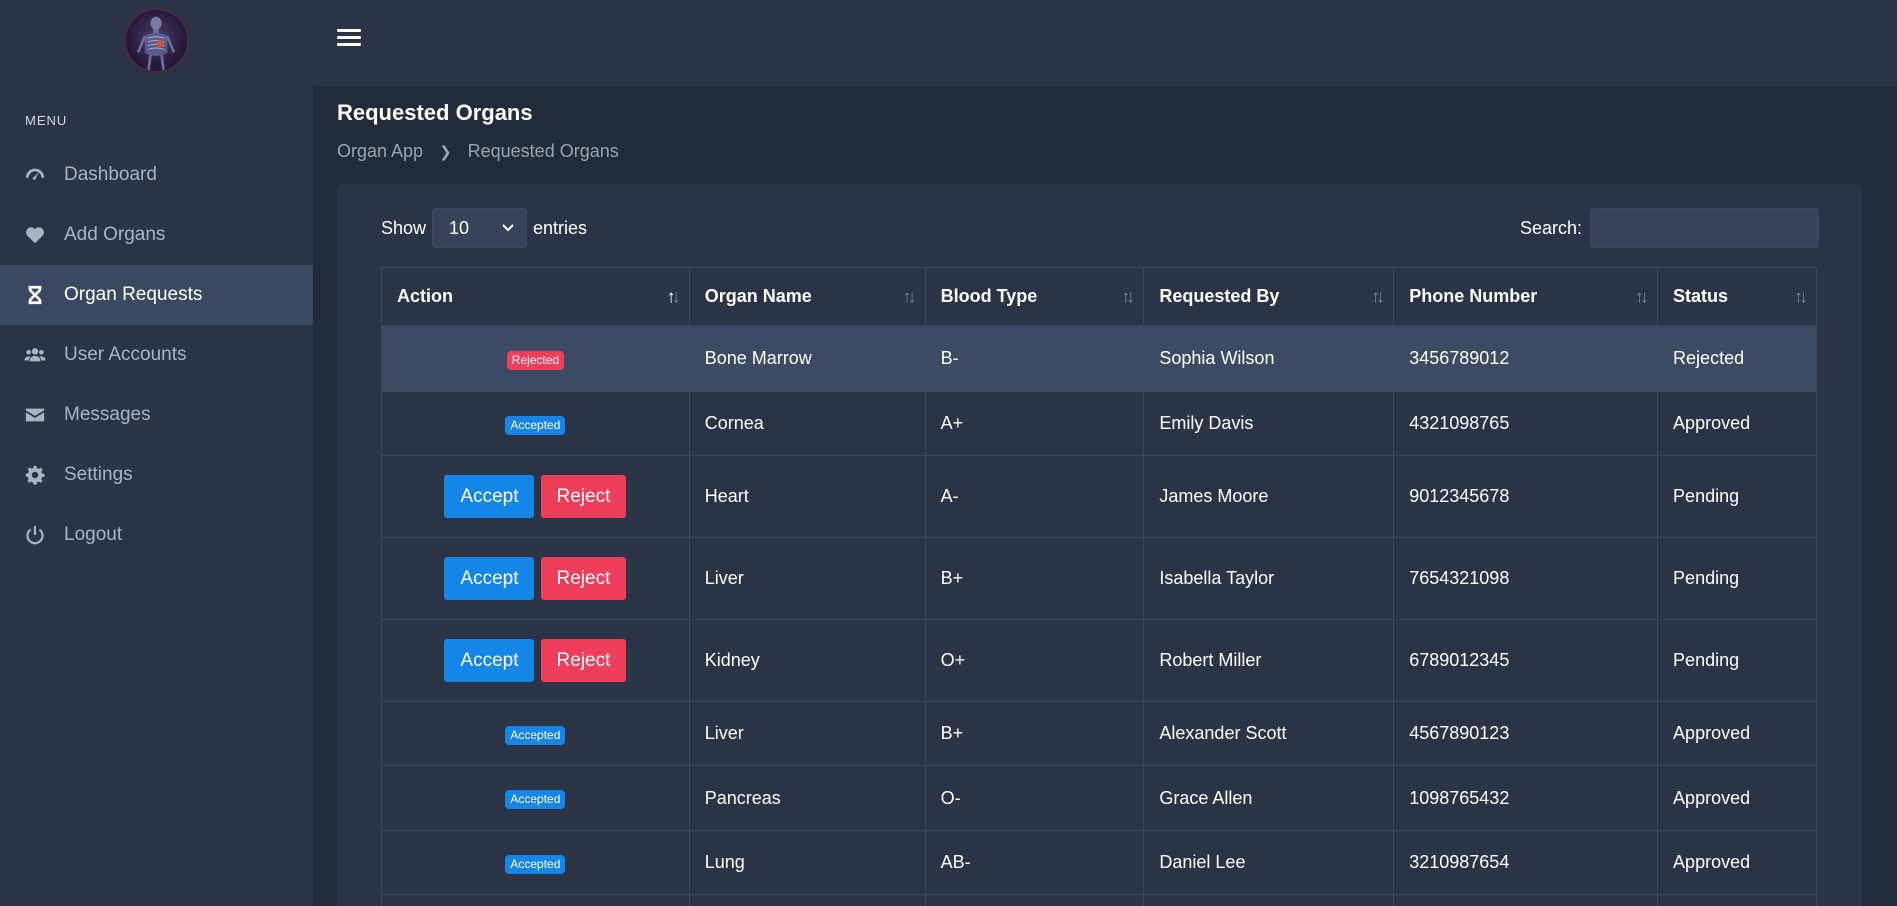 The height and width of the screenshot is (906, 1897). What do you see at coordinates (1737, 296) in the screenshot?
I see `column-header-status: Status ↑↓` at bounding box center [1737, 296].